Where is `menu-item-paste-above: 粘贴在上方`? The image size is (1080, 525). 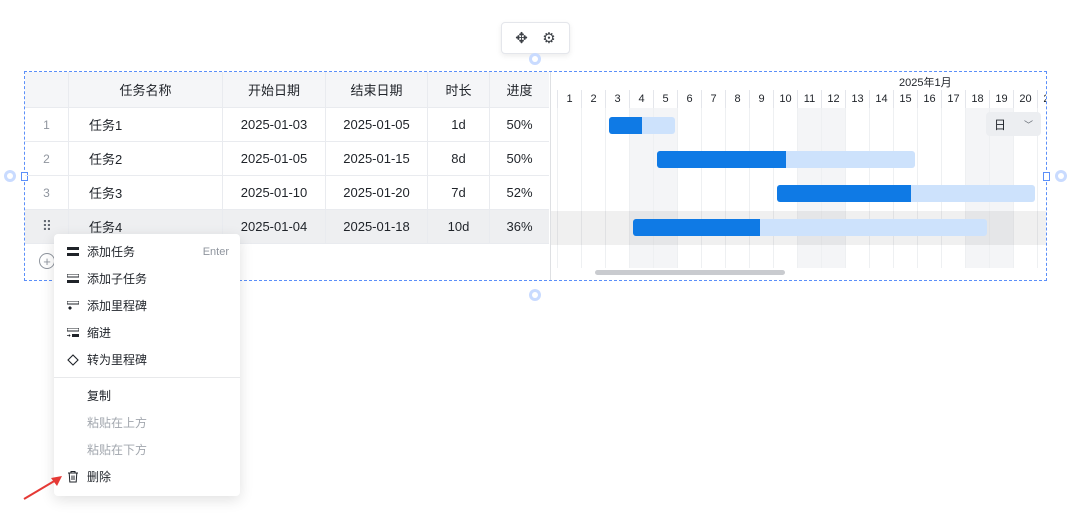
menu-item-paste-above: 粘贴在上方 is located at coordinates (147, 422).